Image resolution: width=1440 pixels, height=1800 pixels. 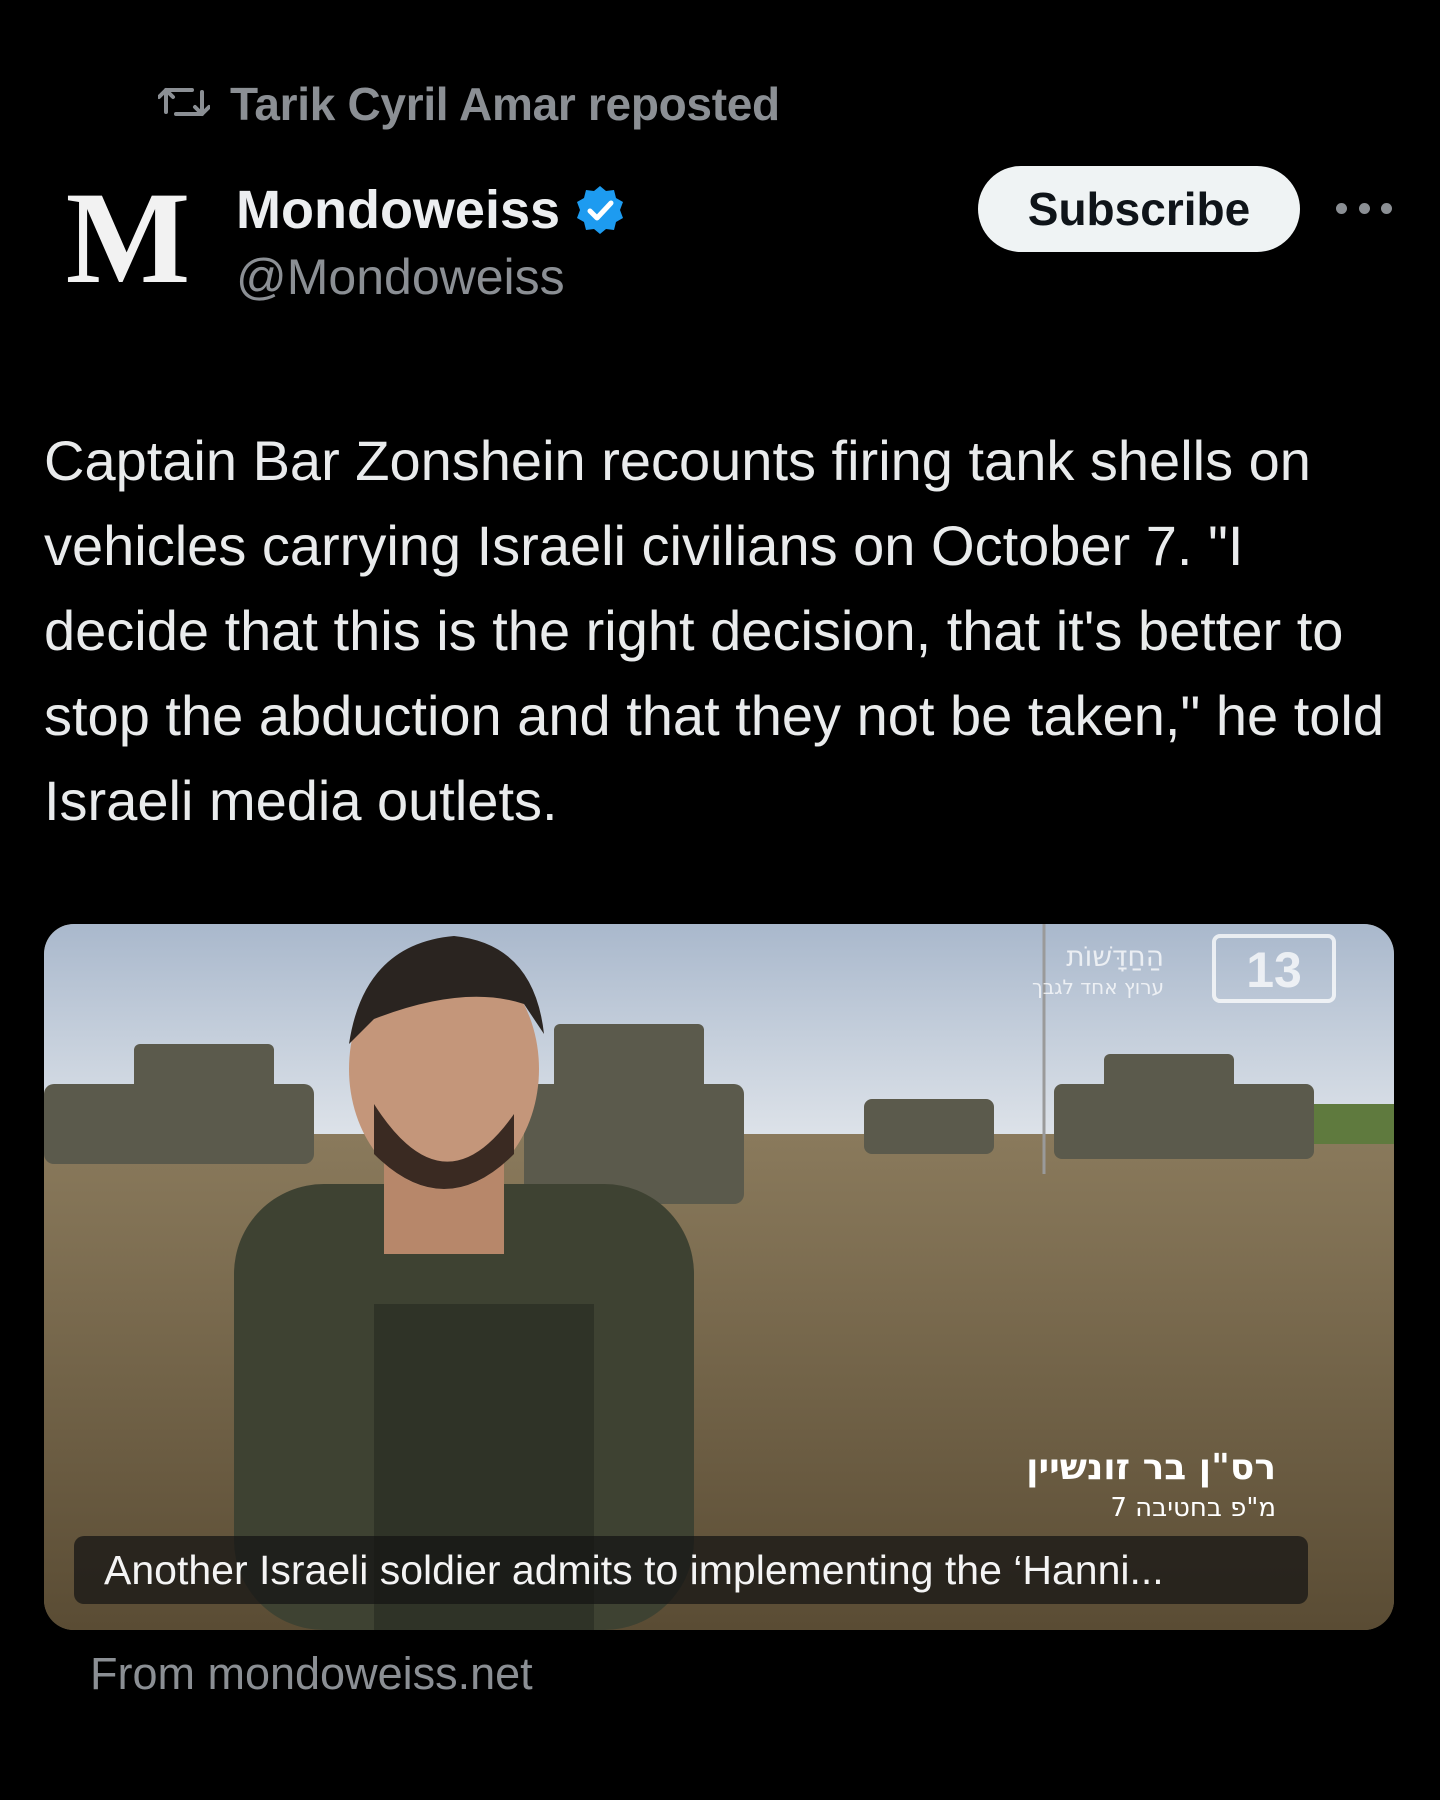 What do you see at coordinates (398, 210) in the screenshot?
I see `author-display-name: Mondoweiss` at bounding box center [398, 210].